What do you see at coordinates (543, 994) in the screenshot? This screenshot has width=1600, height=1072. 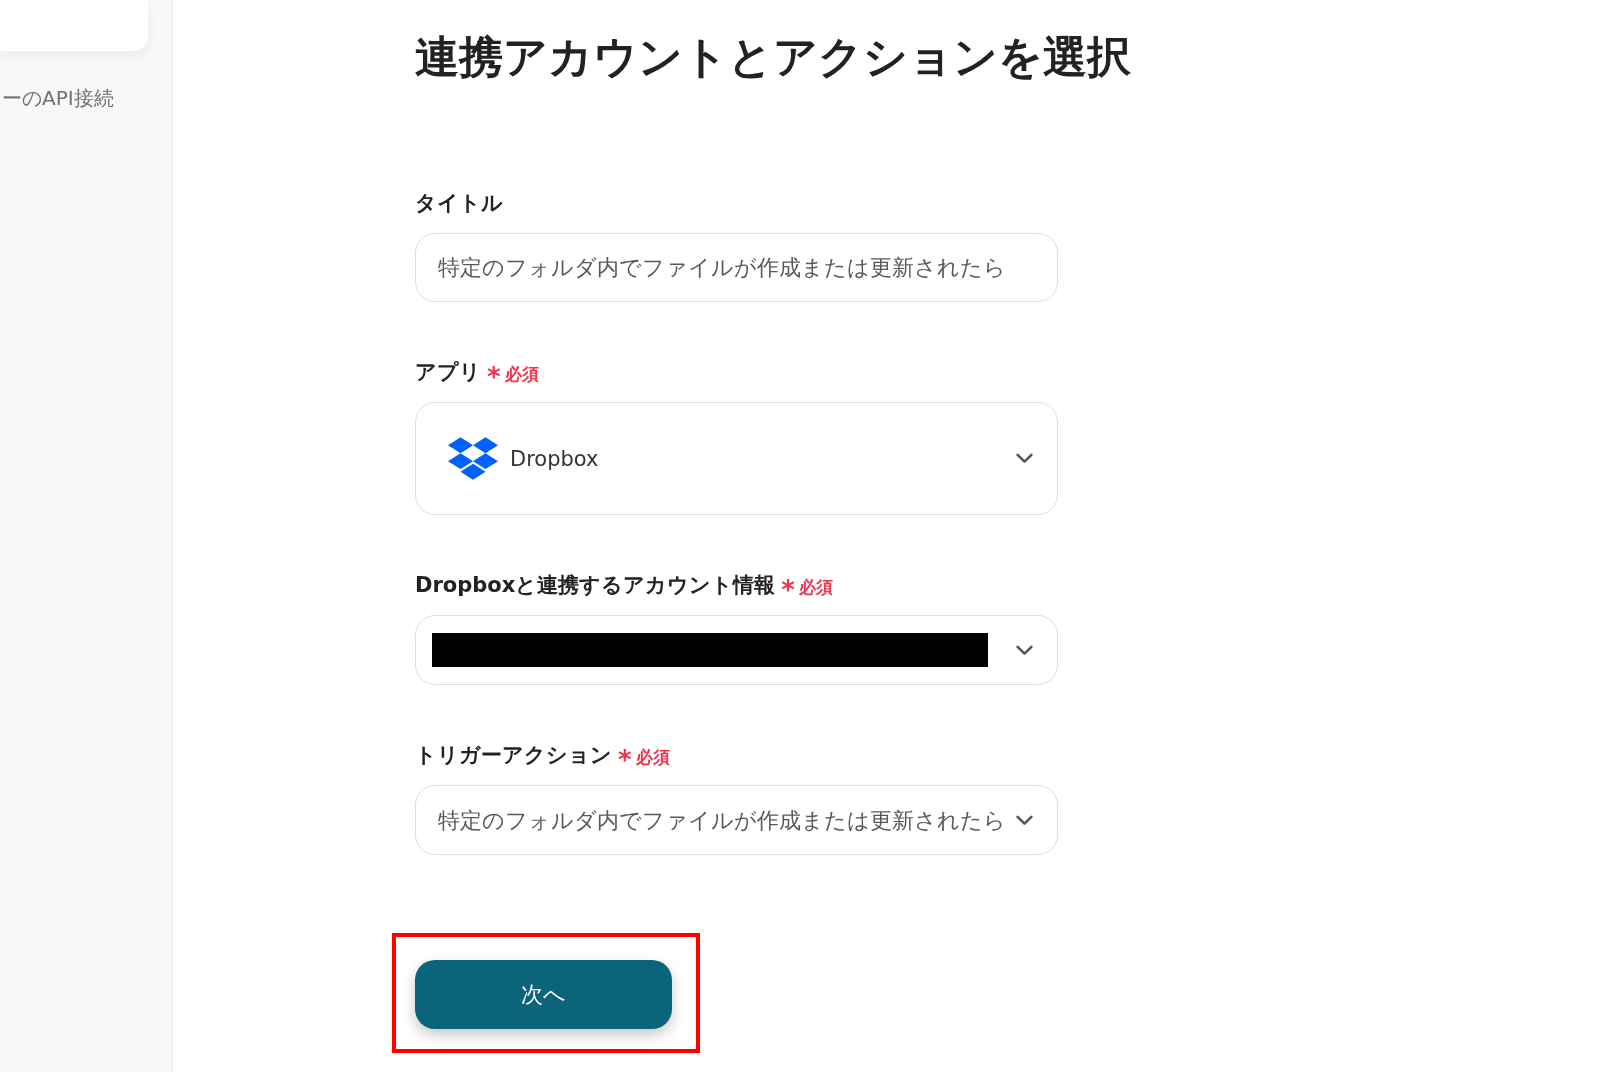 I see `next-button: 次へ` at bounding box center [543, 994].